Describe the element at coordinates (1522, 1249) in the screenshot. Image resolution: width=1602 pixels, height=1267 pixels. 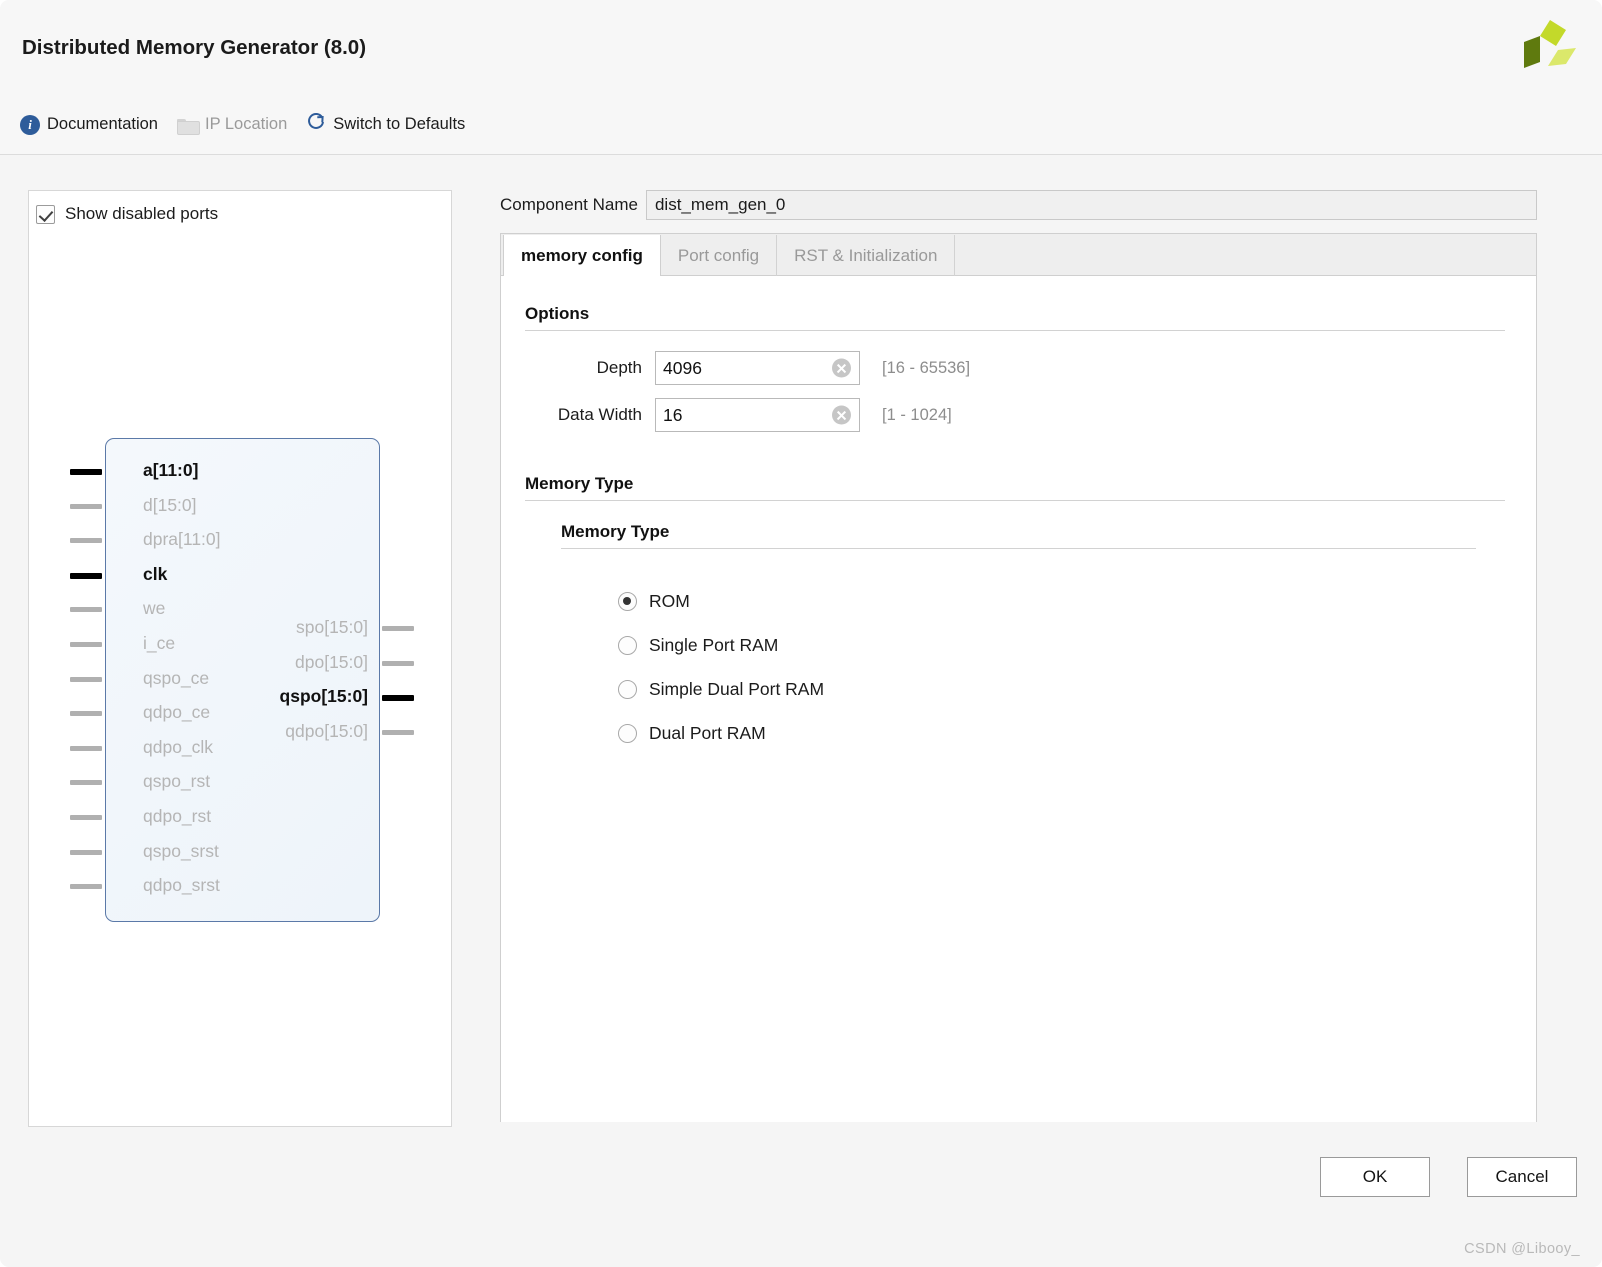
I see `watermark: CSDN @Libooy_` at that location.